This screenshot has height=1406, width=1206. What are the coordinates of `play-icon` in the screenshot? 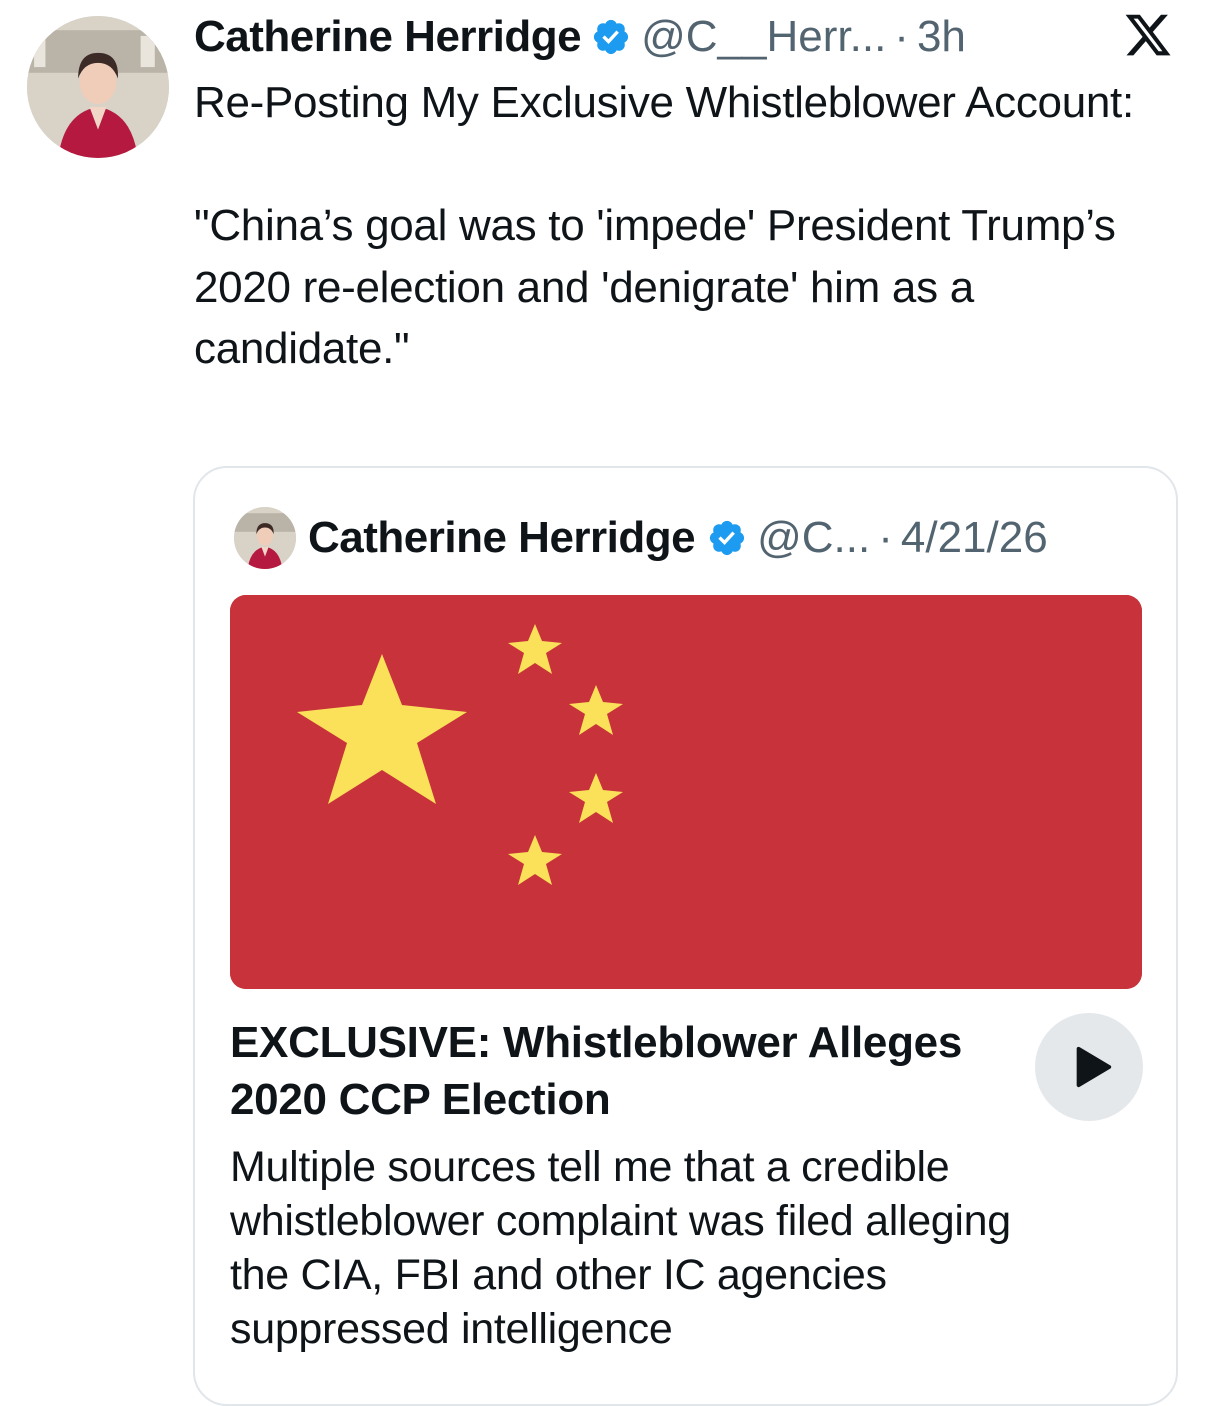 It's located at (1094, 1067).